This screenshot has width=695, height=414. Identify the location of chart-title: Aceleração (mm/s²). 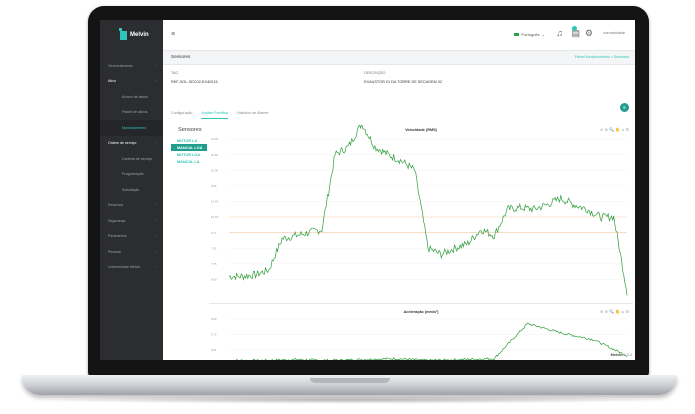
(421, 312).